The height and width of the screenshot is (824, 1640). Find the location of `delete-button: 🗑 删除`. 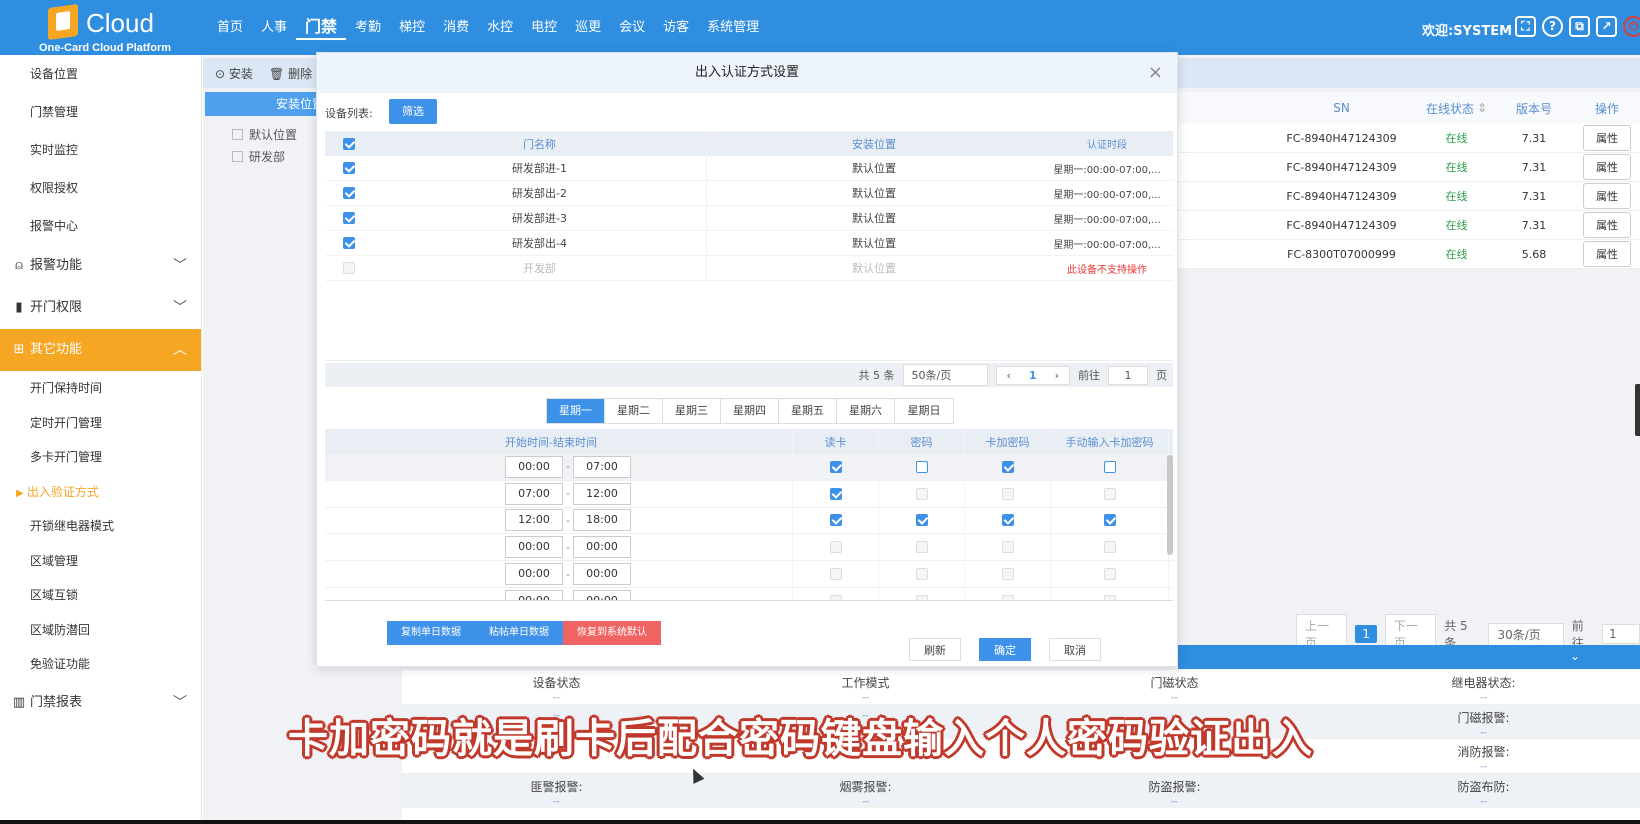

delete-button: 🗑 删除 is located at coordinates (290, 73).